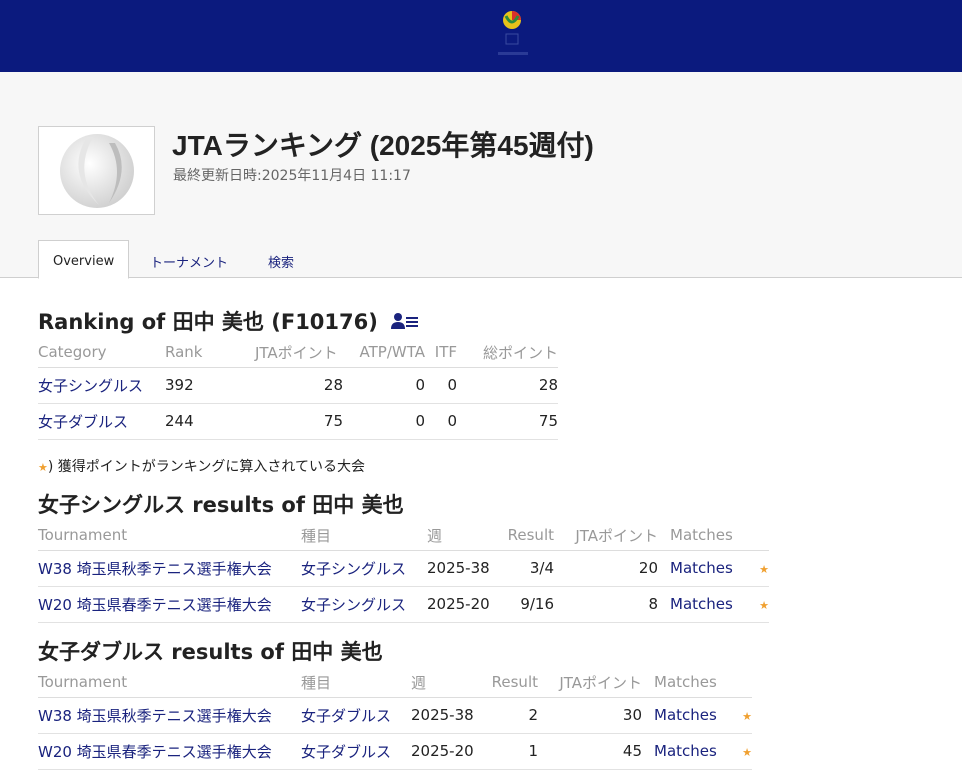  What do you see at coordinates (292, 176) in the screenshot?
I see `last-updated-text: 最終更新日時:2025年11月4日 11:17` at bounding box center [292, 176].